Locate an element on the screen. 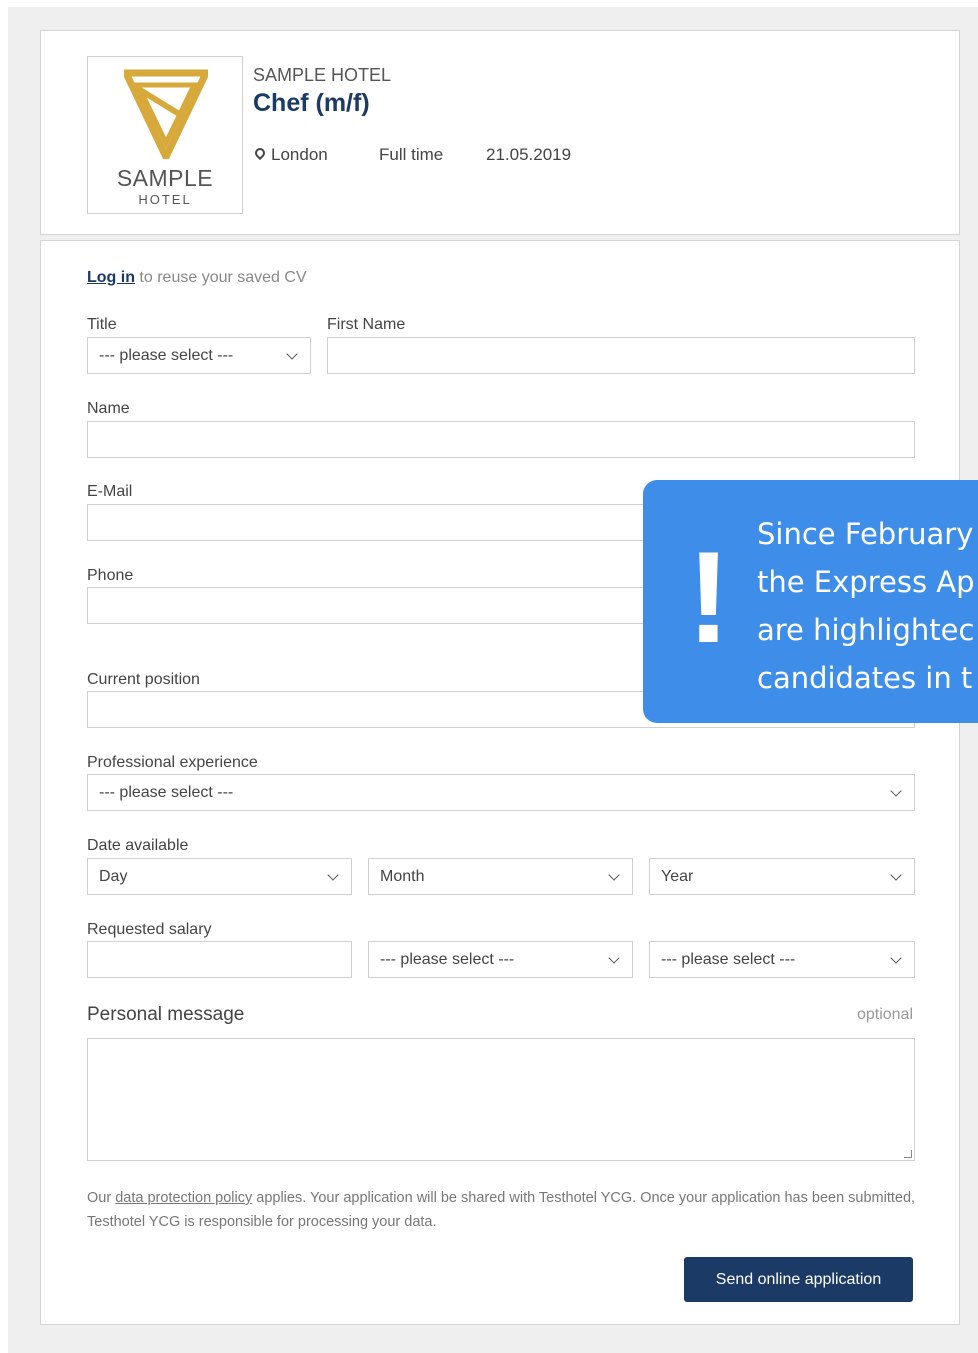 This screenshot has width=978, height=1353. logo-name: SAMPLE is located at coordinates (165, 178).